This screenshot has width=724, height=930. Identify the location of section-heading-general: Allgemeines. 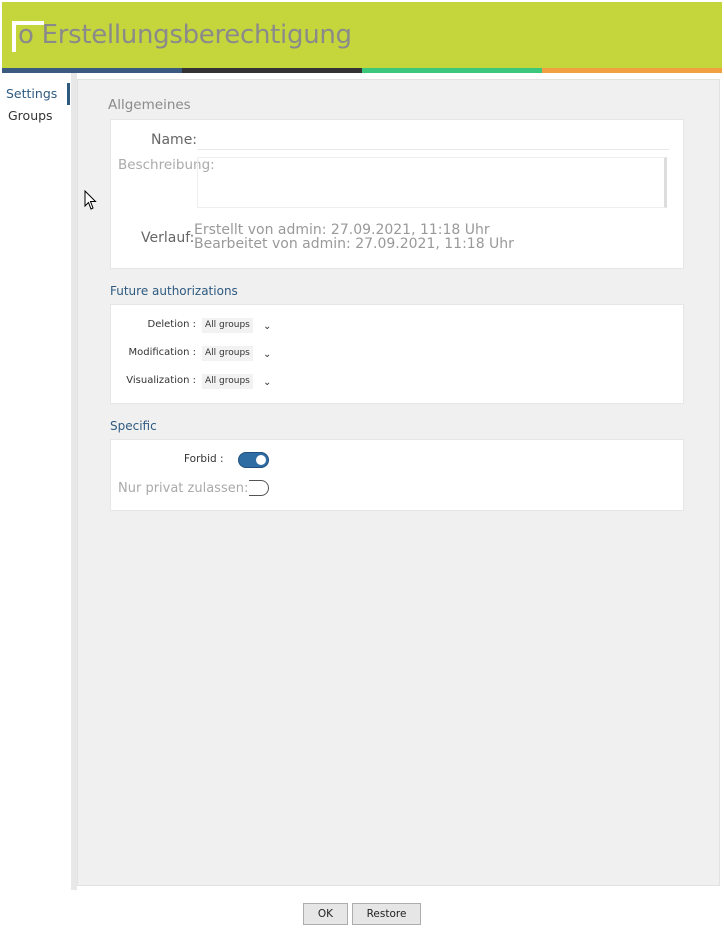
(149, 105).